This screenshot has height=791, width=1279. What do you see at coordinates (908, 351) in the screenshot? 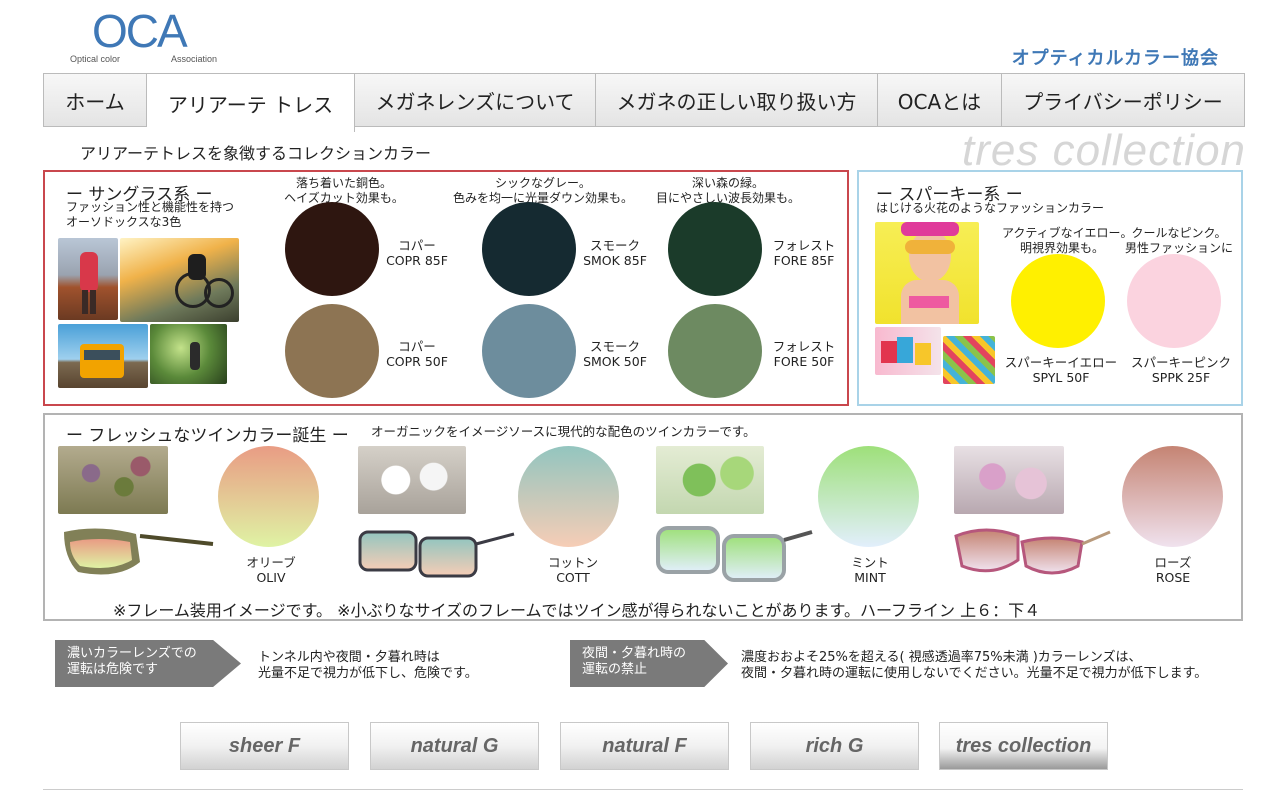
I see `shopping-bags-photo` at bounding box center [908, 351].